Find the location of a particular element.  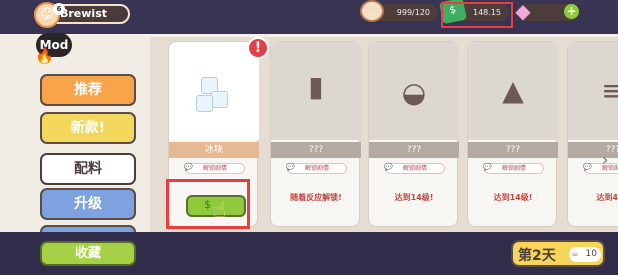

day-counter: 第2天 ☕ 10 is located at coordinates (558, 253).